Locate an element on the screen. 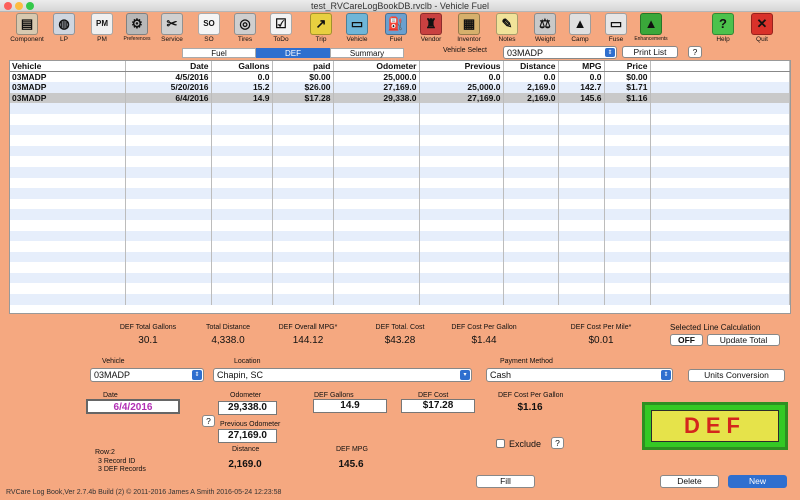 This screenshot has width=800, height=500. odometer-input: 29,338.0 is located at coordinates (247, 408).